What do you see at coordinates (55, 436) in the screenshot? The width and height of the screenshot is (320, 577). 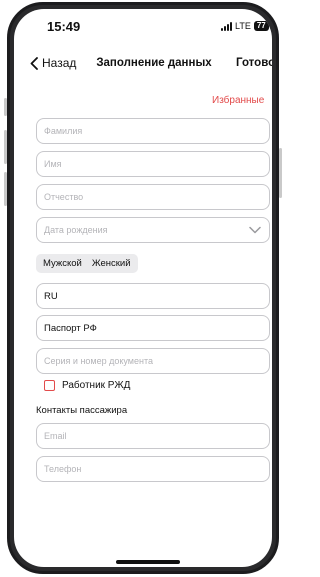 I see `email-placeholder: Email` at bounding box center [55, 436].